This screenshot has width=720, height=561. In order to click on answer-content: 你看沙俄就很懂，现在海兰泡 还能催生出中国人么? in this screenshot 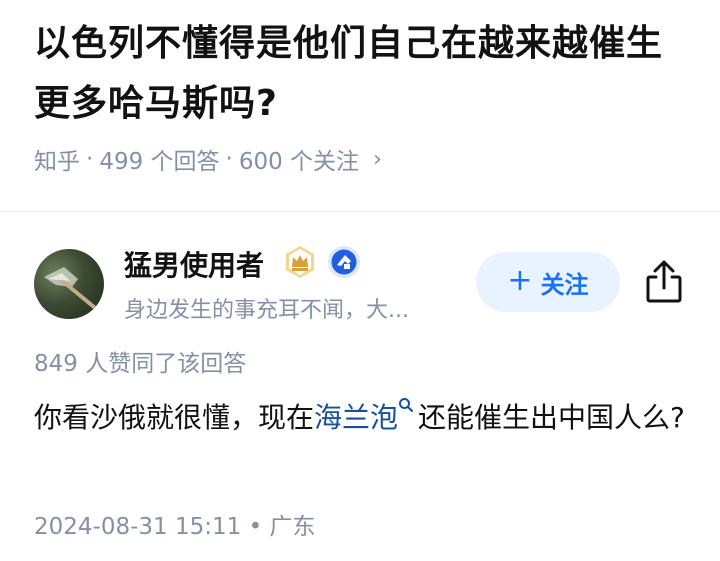, I will do `click(364, 418)`.